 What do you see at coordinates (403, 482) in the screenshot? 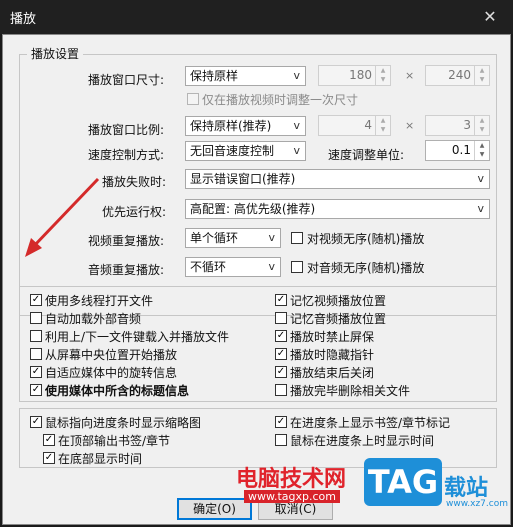
I see `watermark-tag-logo: TAG` at bounding box center [403, 482].